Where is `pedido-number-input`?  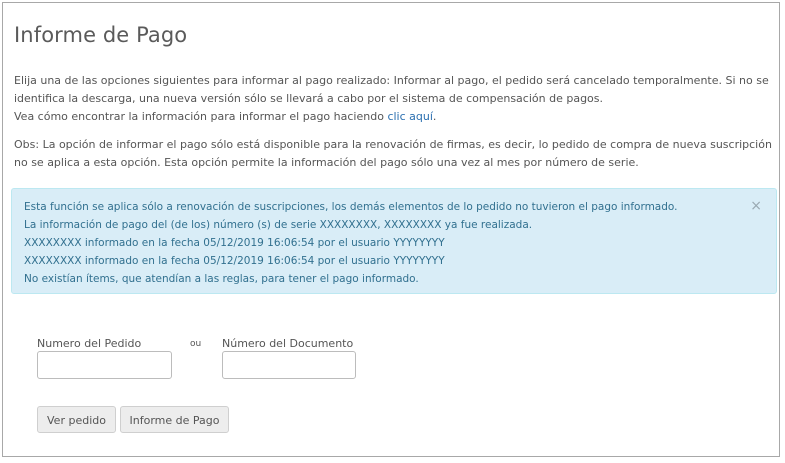
pedido-number-input is located at coordinates (104, 365).